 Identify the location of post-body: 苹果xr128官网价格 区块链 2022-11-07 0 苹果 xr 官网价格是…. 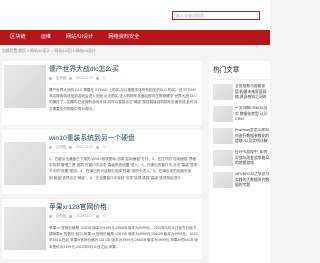
(123, 229).